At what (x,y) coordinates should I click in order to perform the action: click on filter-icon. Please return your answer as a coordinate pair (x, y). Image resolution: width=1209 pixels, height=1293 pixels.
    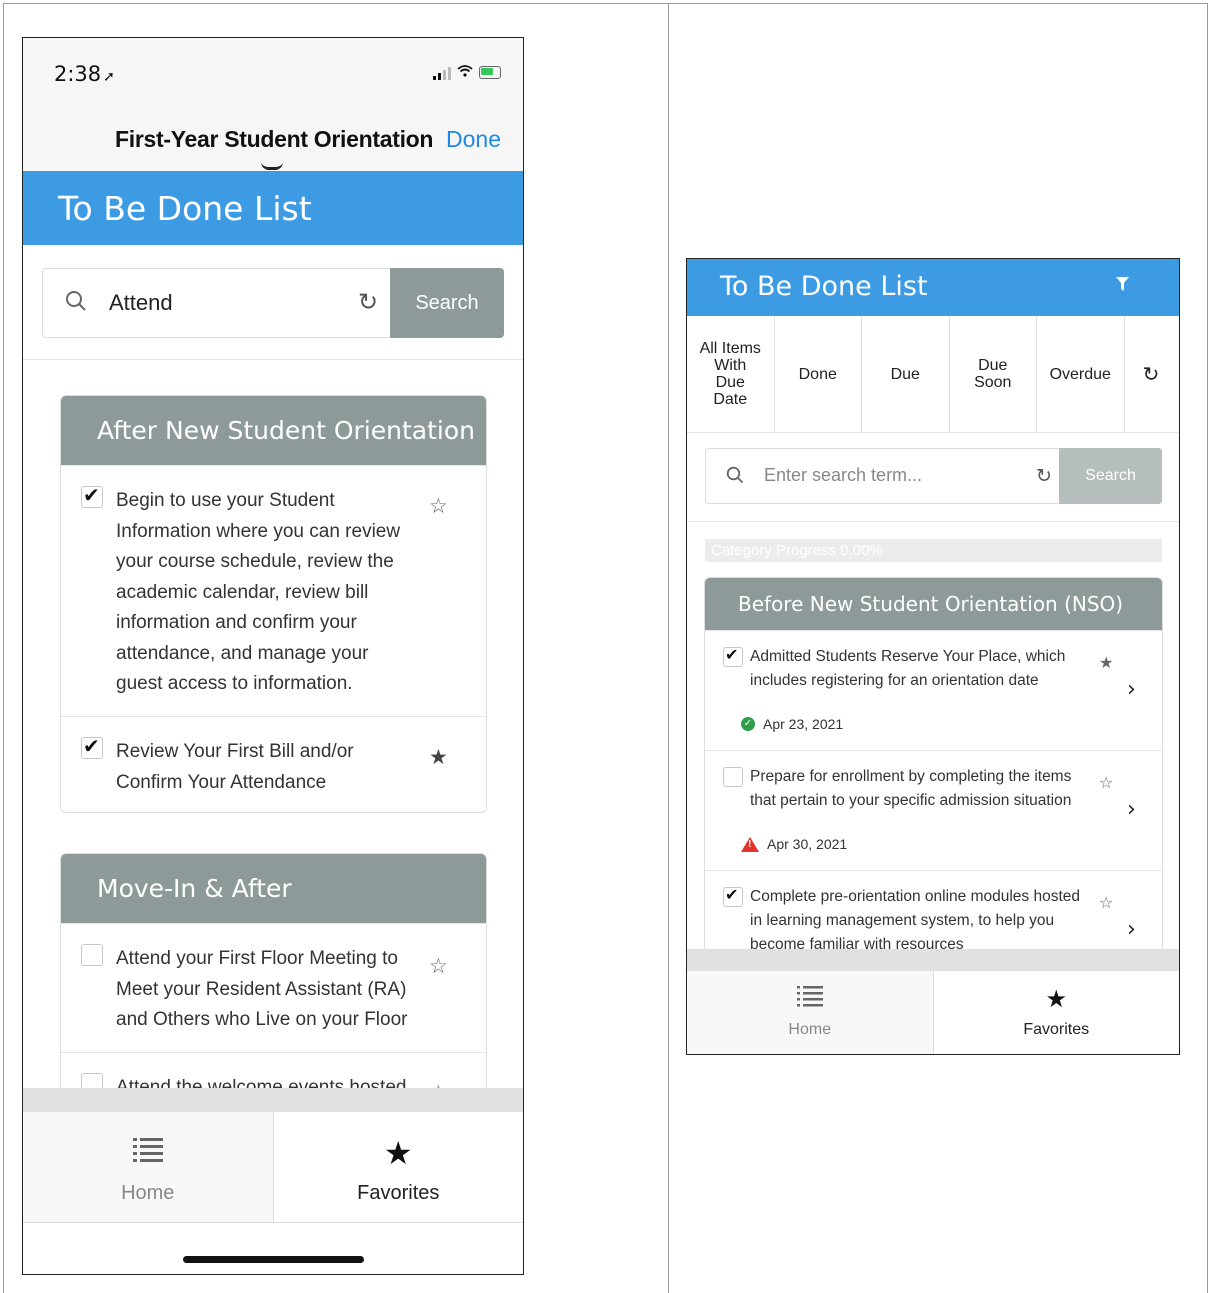
    Looking at the image, I should click on (1122, 286).